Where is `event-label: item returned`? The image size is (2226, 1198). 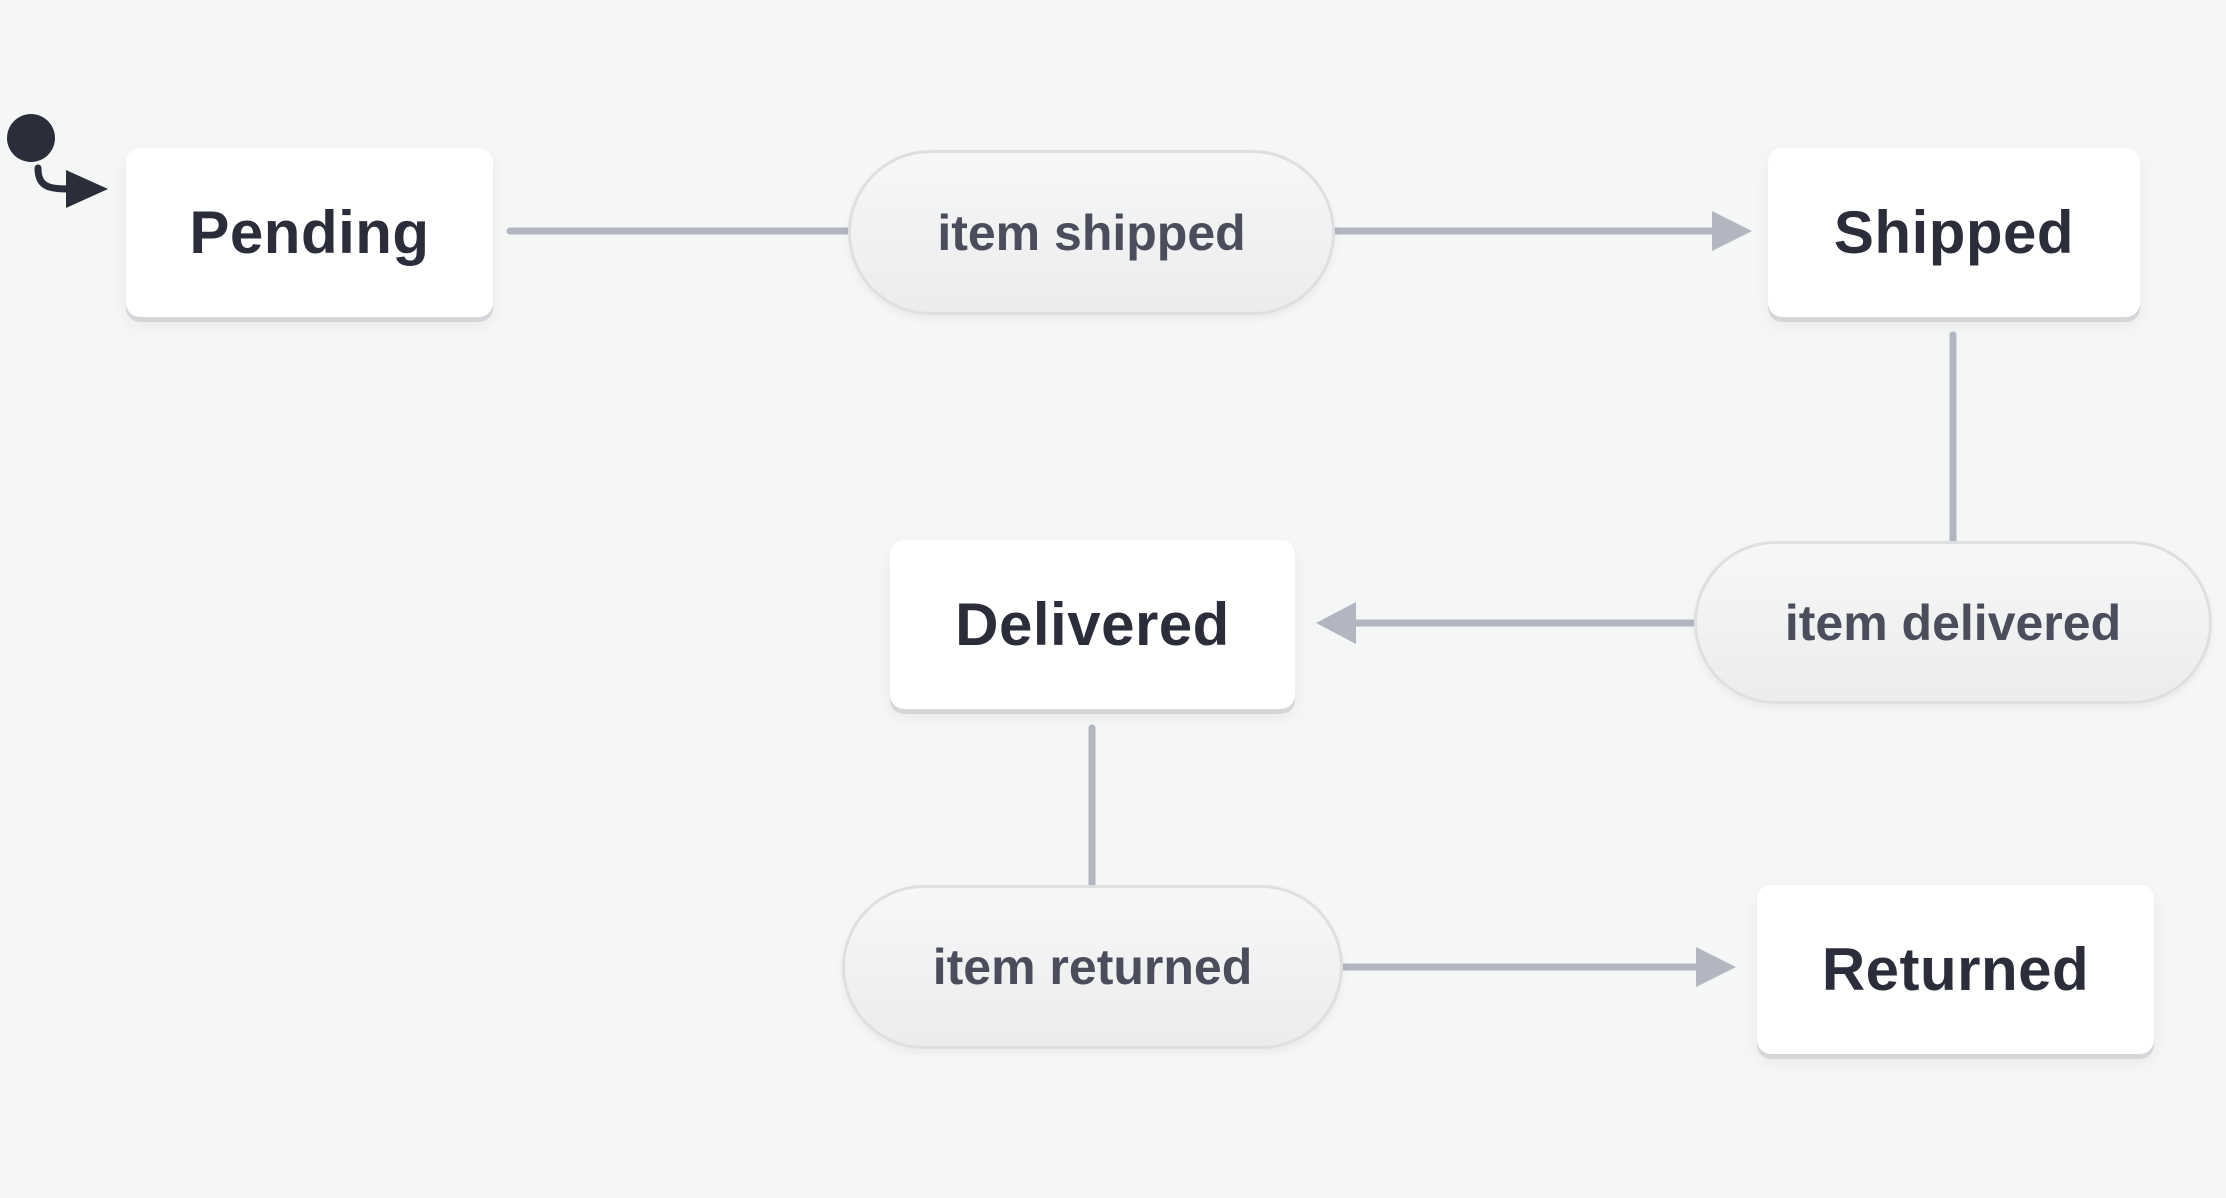 event-label: item returned is located at coordinates (1092, 967).